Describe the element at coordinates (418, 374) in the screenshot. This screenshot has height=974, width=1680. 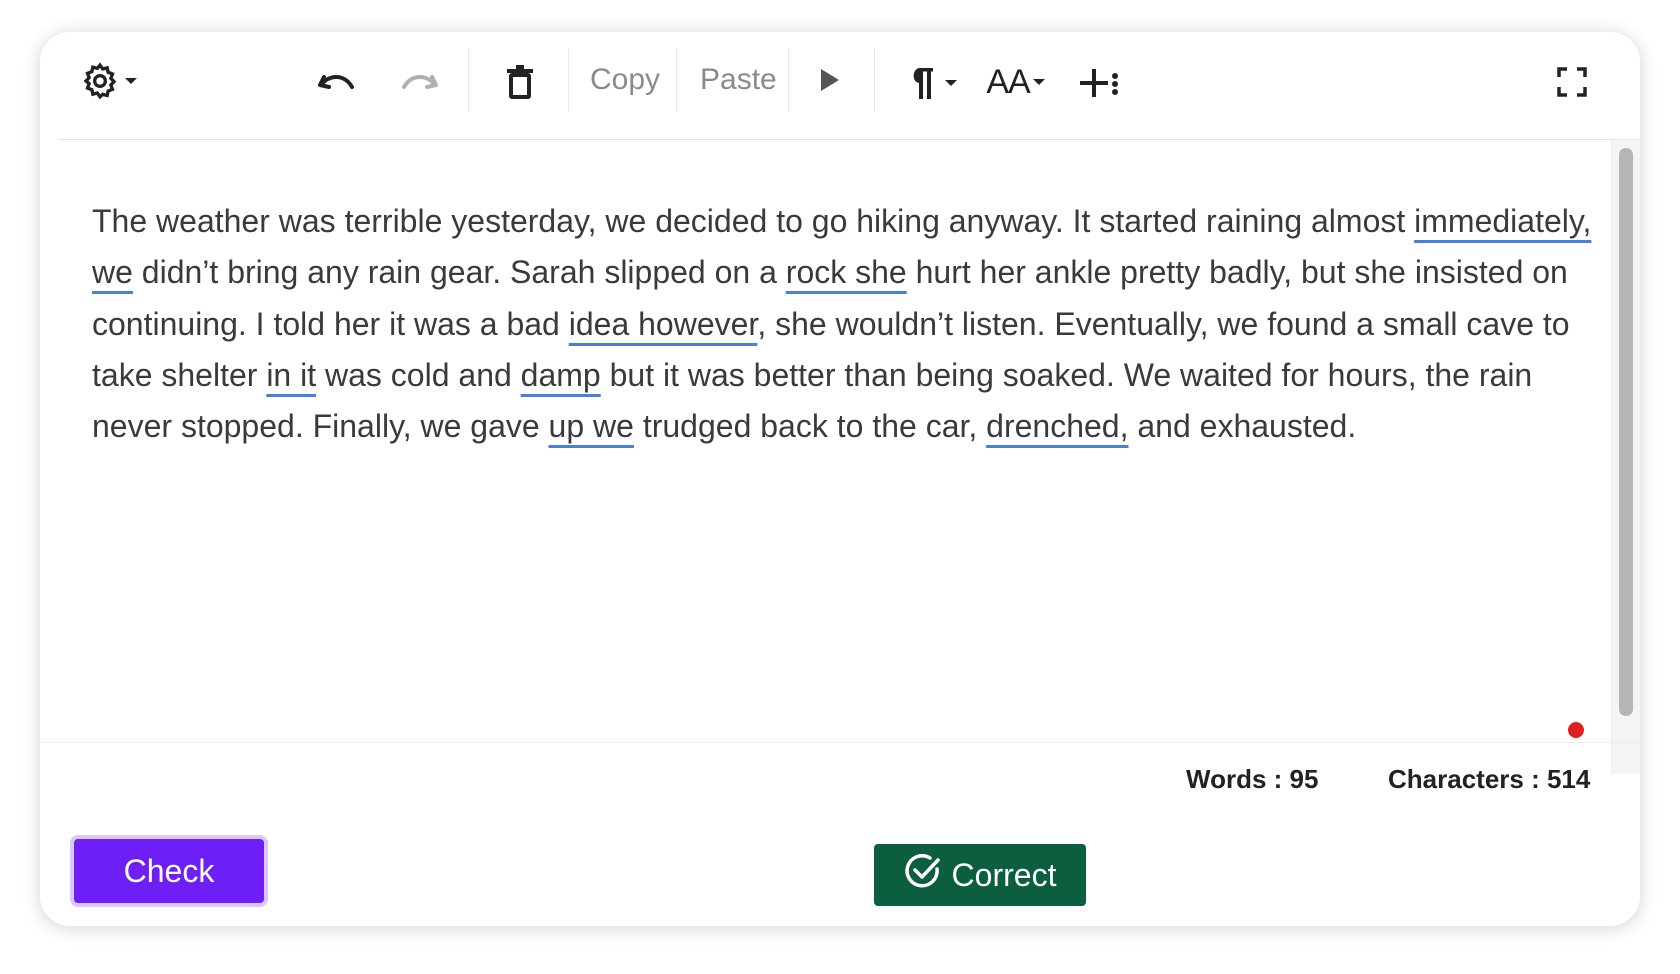
I see `text-segment: was cold and` at that location.